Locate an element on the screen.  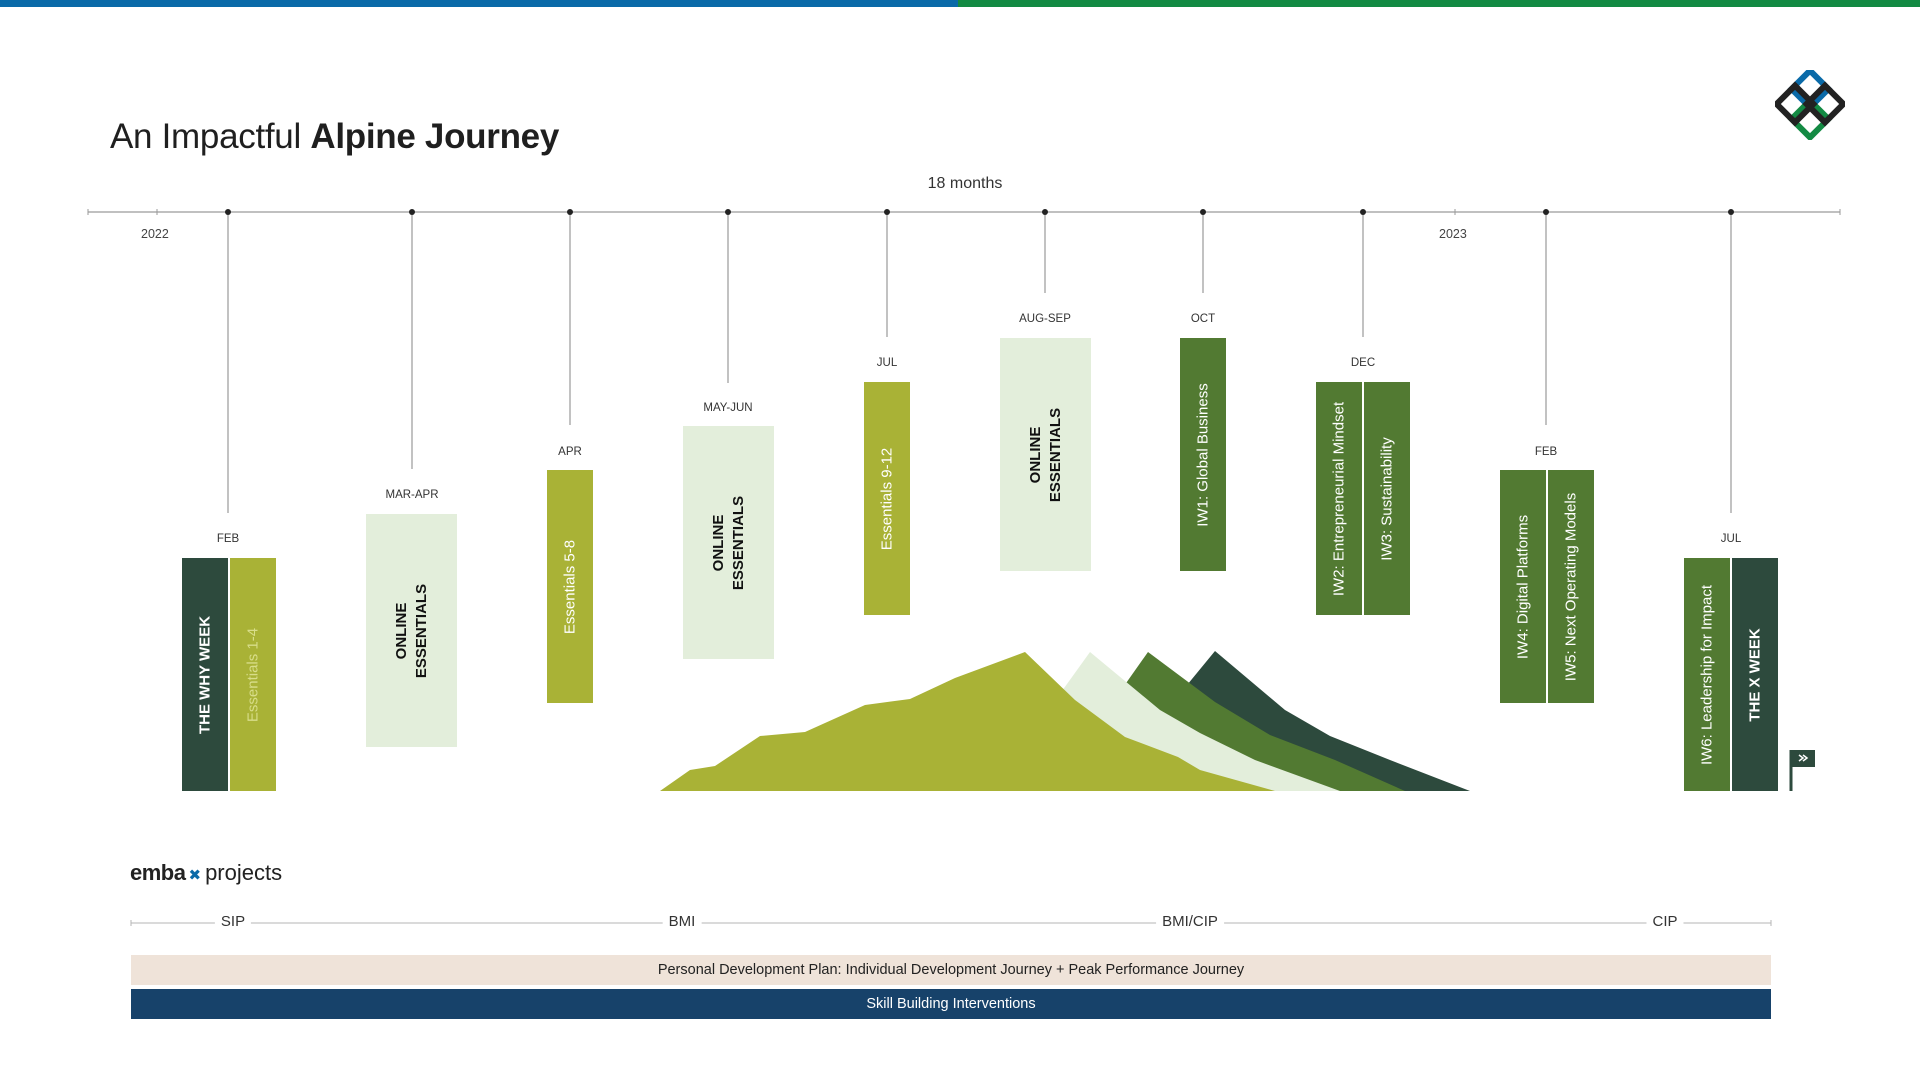
phase-axis is located at coordinates (951, 923).